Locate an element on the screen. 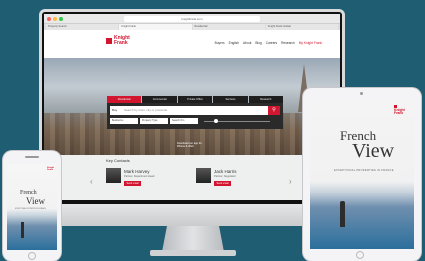 The height and width of the screenshot is (261, 425). search-button: ⚲ is located at coordinates (274, 110).